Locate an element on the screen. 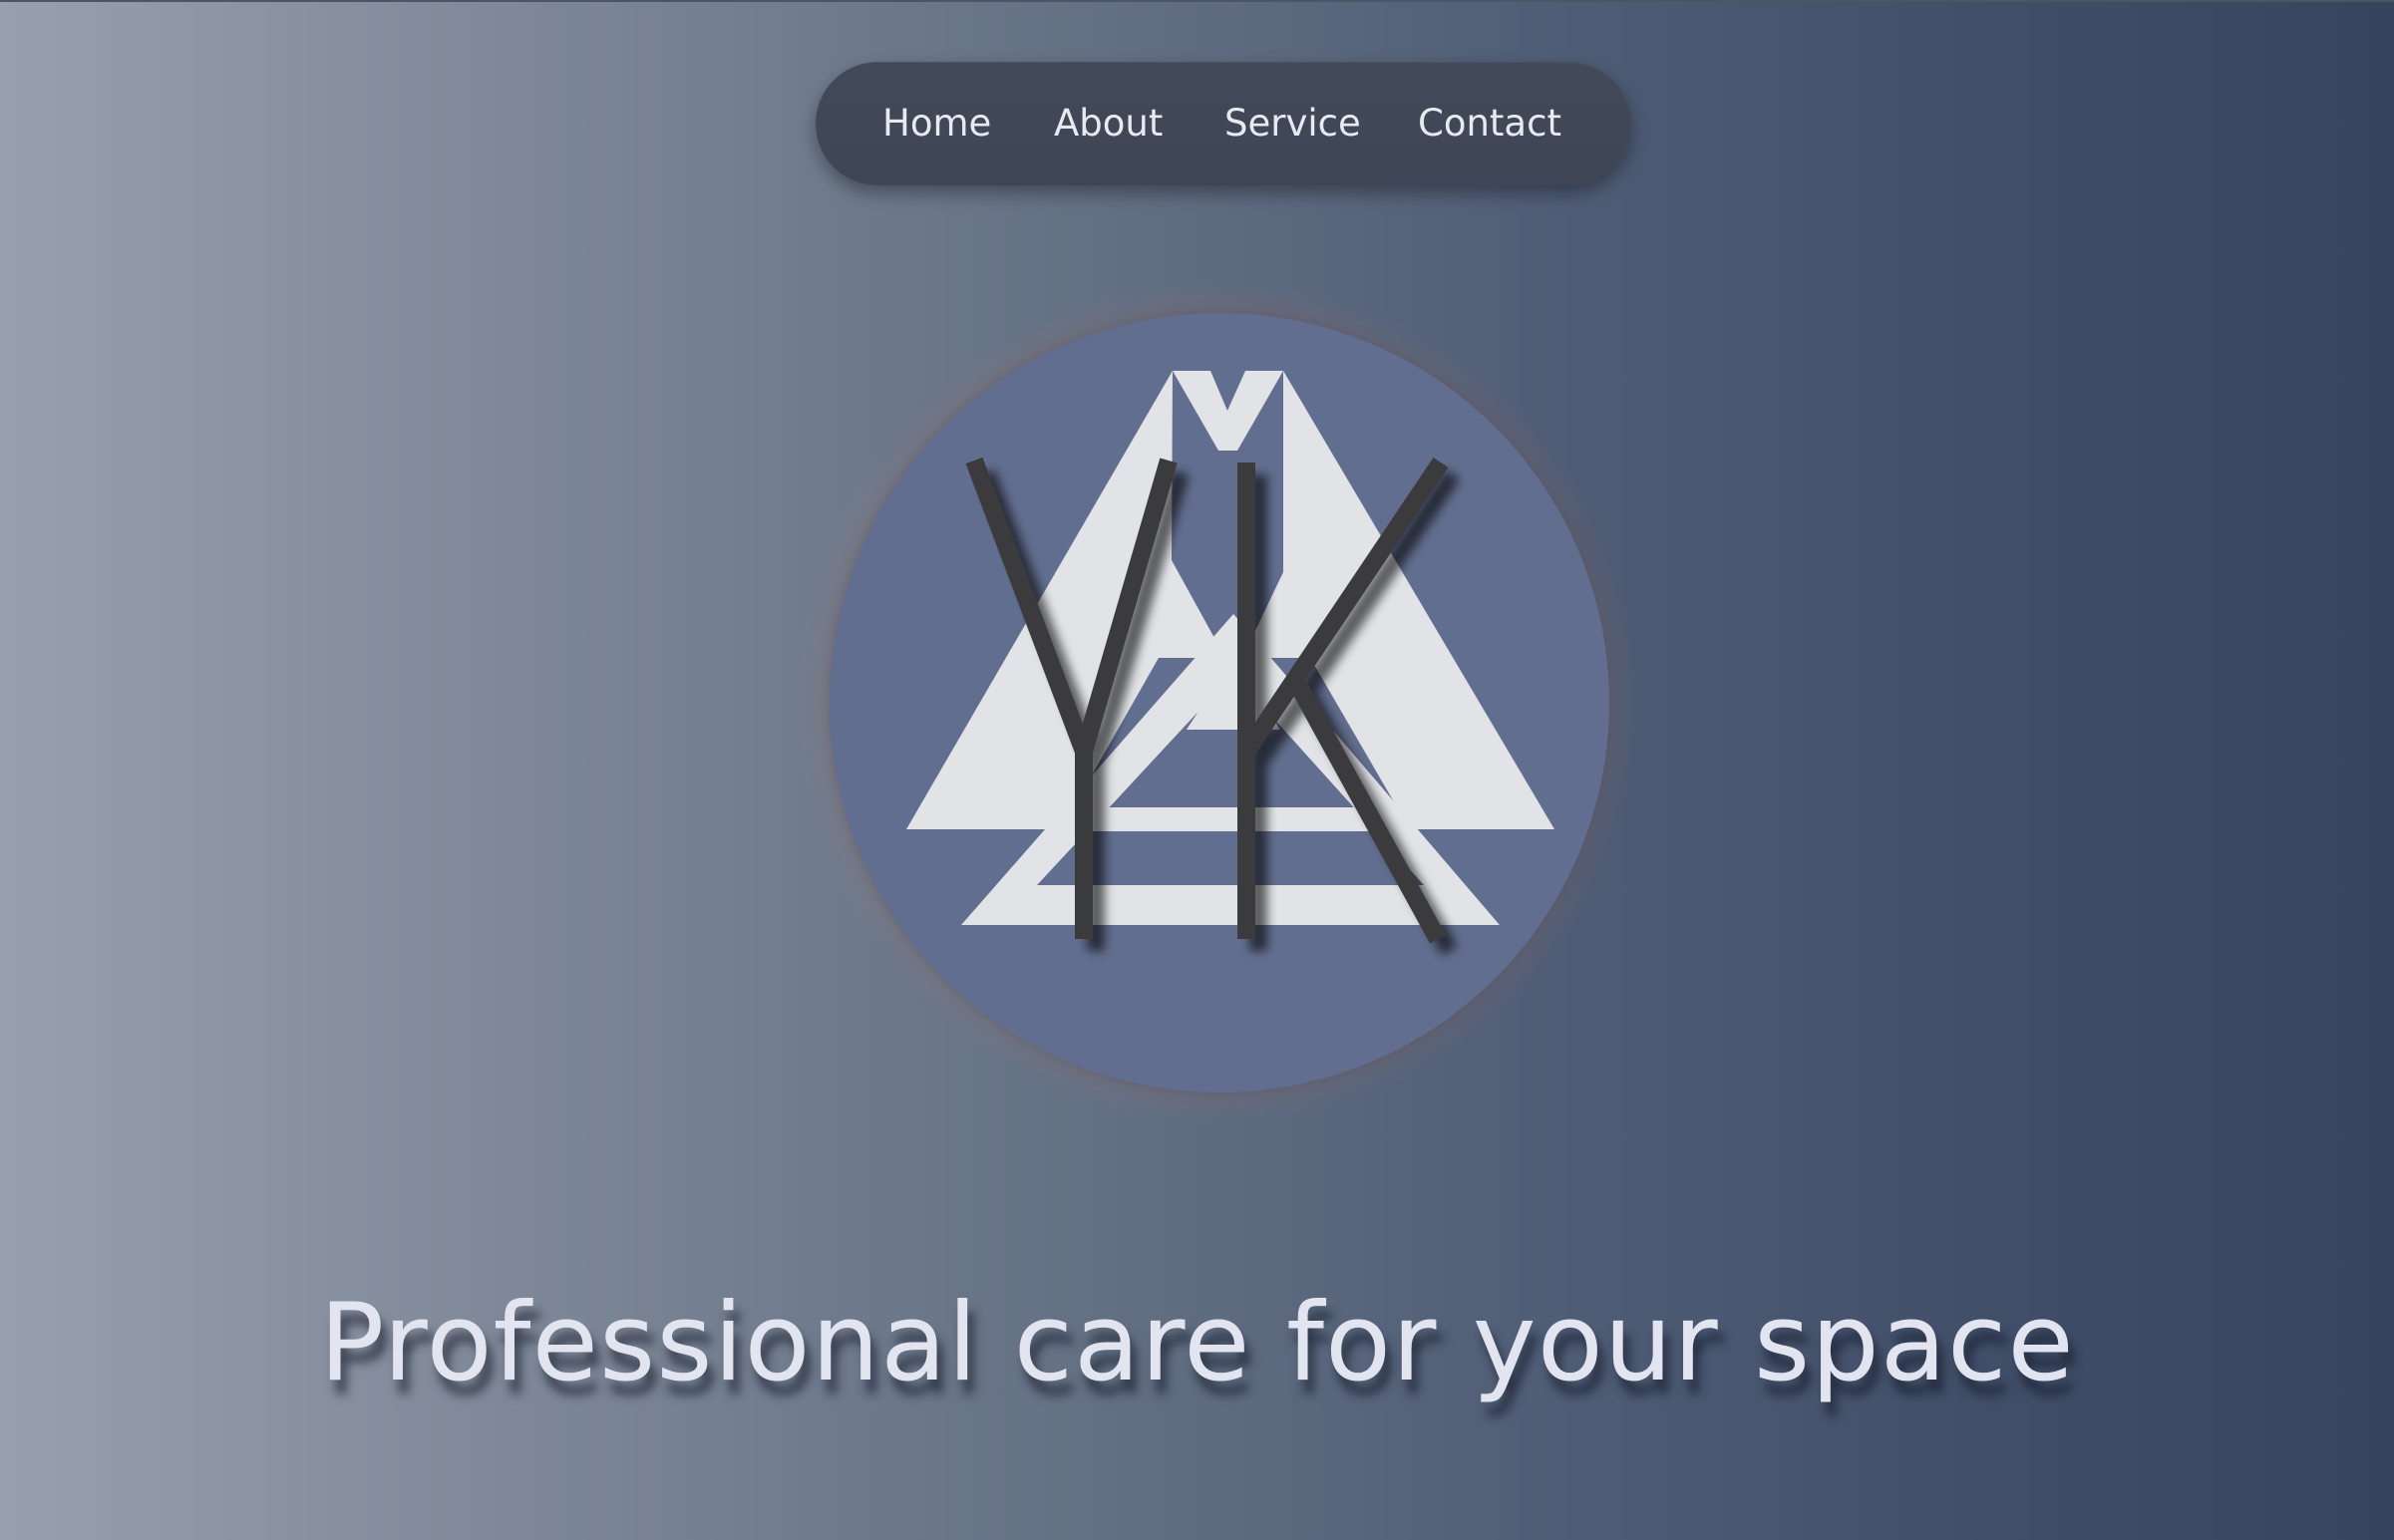 This screenshot has height=1540, width=2394. nav-contact-link: Contact is located at coordinates (1489, 123).